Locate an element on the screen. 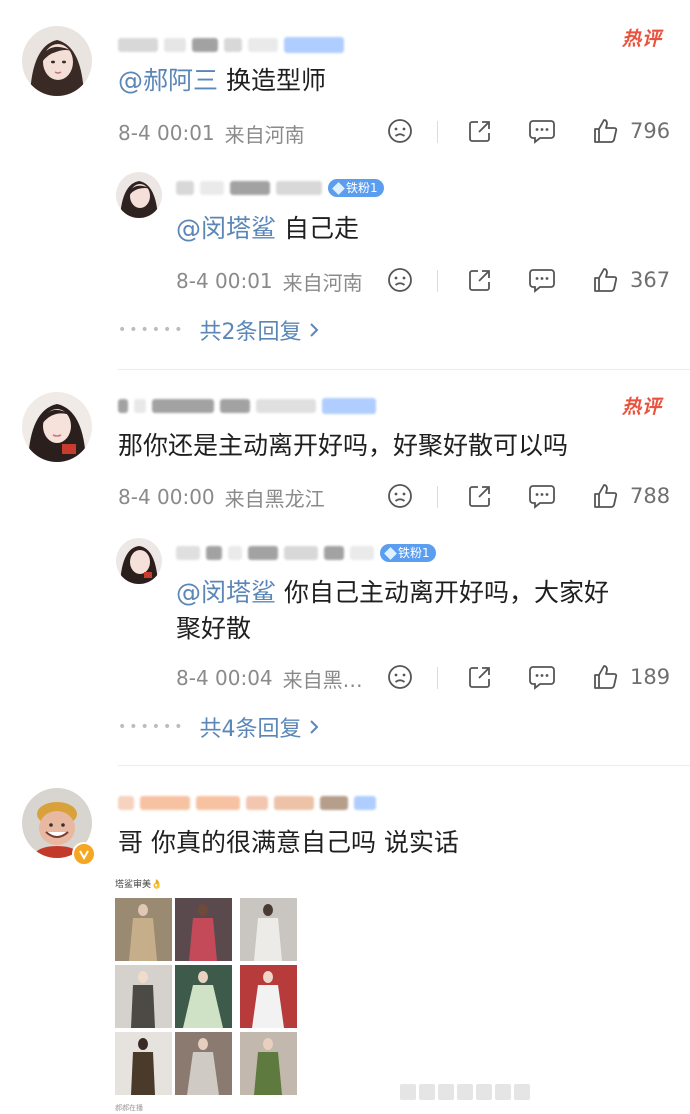  more-replies: •••••• 共2条回复 is located at coordinates (219, 330).